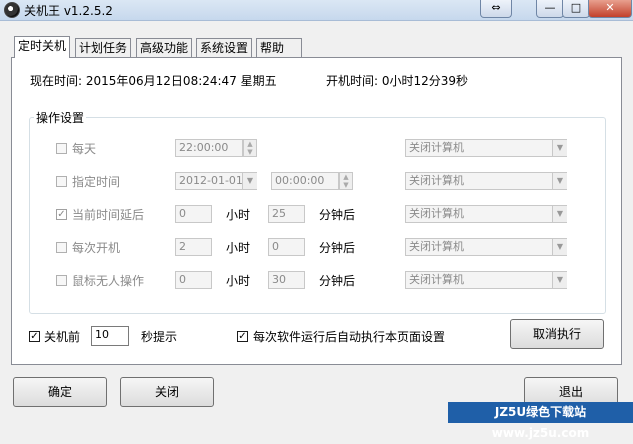  Describe the element at coordinates (68, 11) in the screenshot. I see `window-title: 关机王 v1.2.5.2` at that location.